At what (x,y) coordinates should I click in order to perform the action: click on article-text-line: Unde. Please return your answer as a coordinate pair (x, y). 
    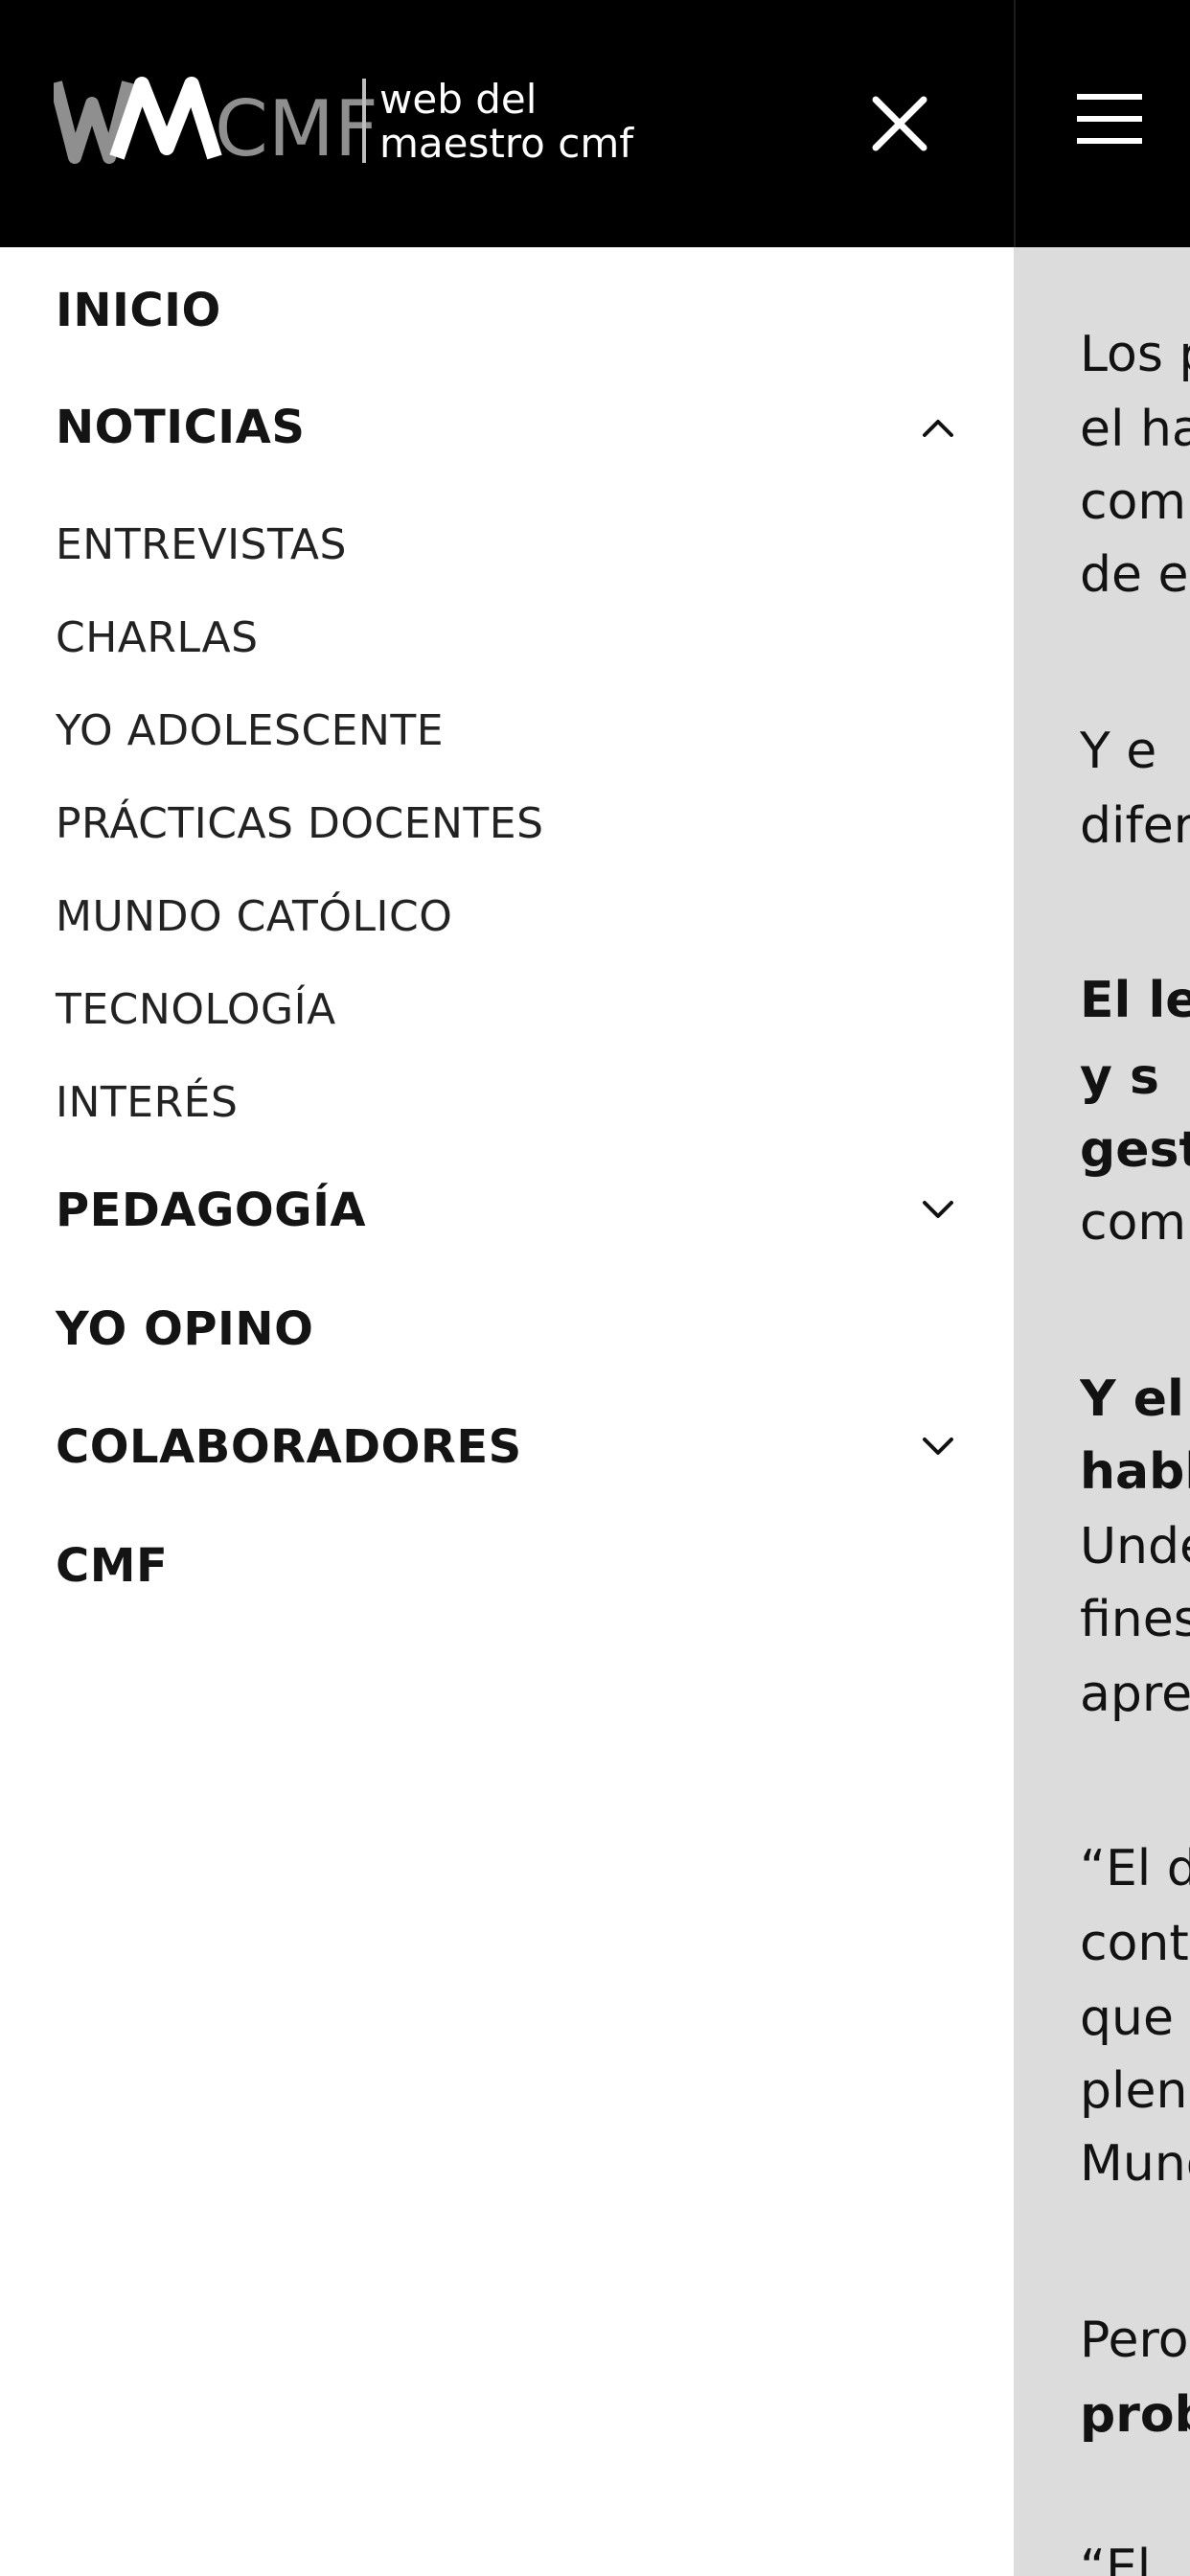
    Looking at the image, I should click on (1135, 1547).